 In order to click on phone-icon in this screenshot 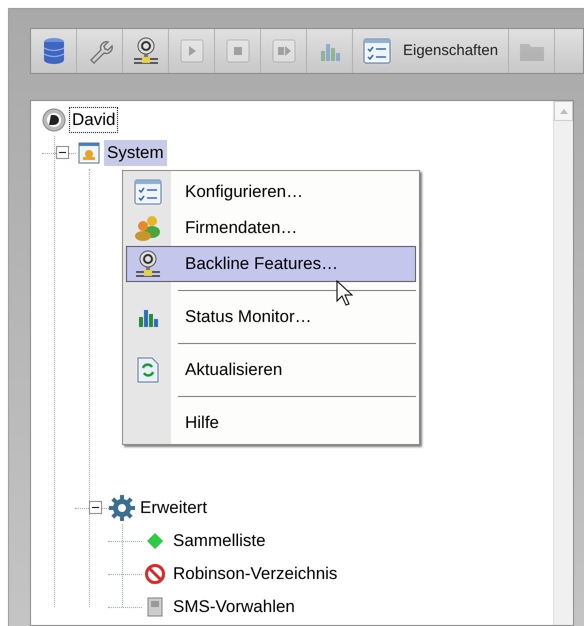, I will do `click(155, 606)`.